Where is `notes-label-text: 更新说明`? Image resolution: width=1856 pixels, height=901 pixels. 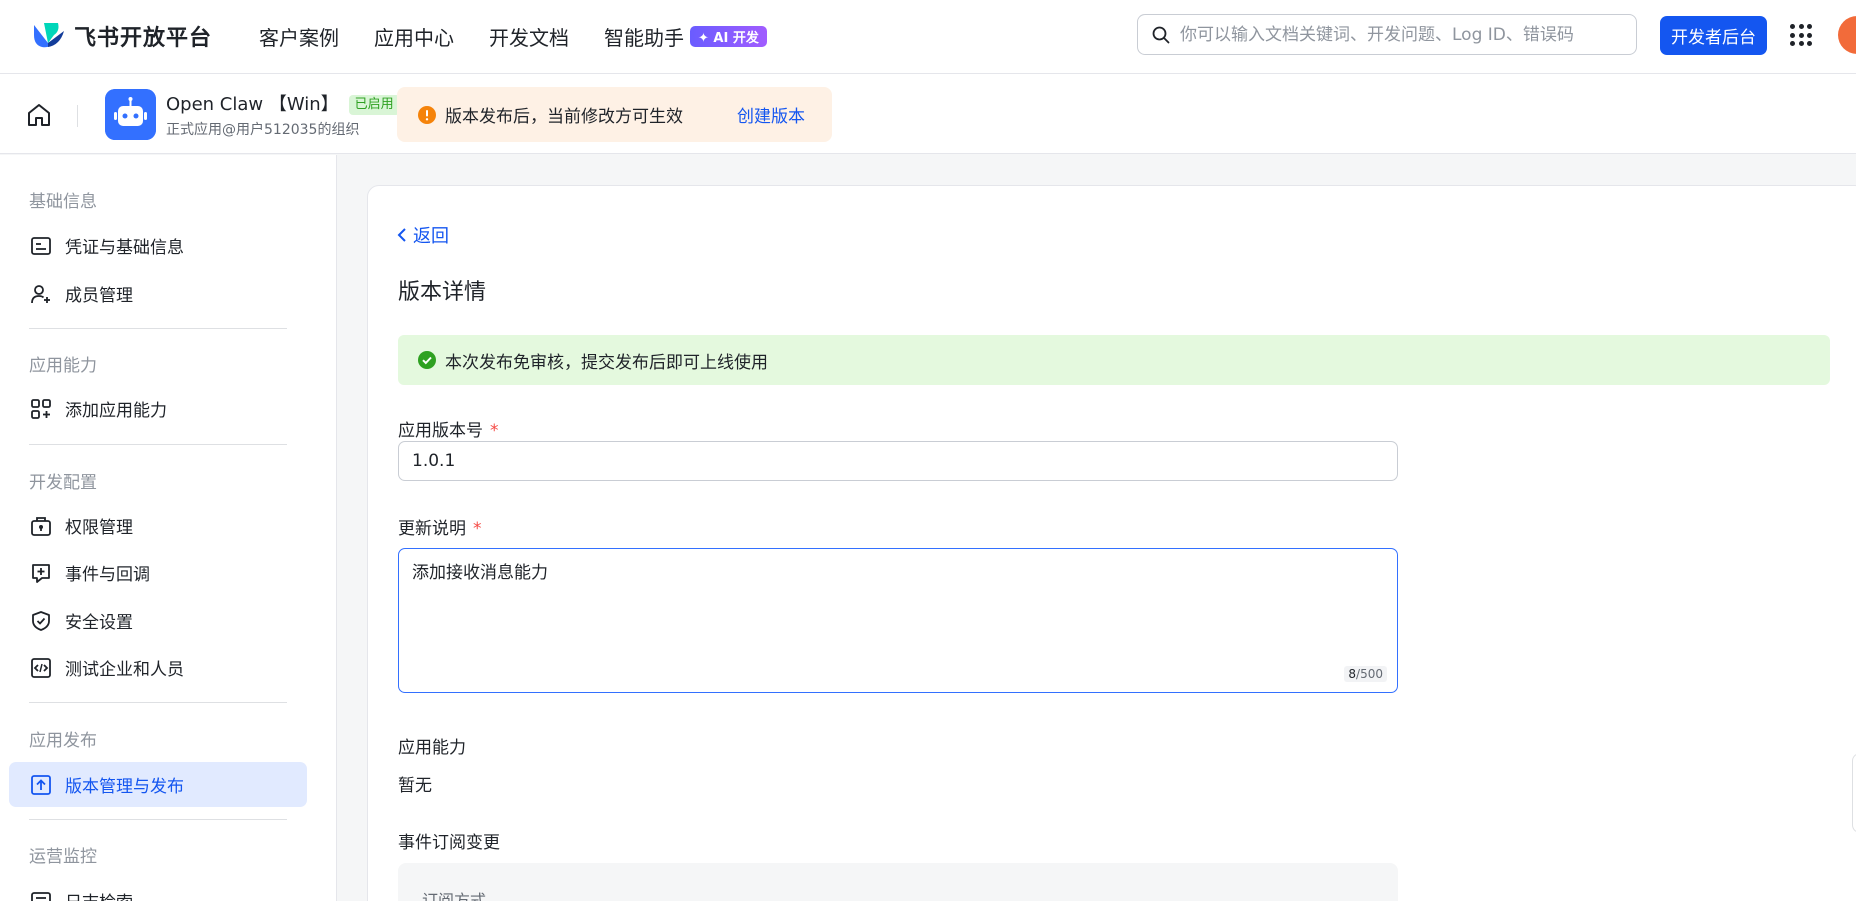 notes-label-text: 更新说明 is located at coordinates (432, 529).